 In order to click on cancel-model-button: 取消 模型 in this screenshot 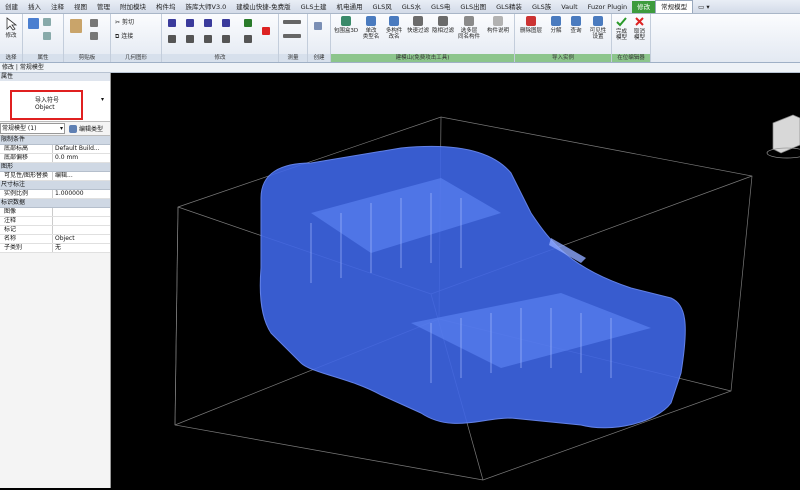, I will do `click(639, 28)`.